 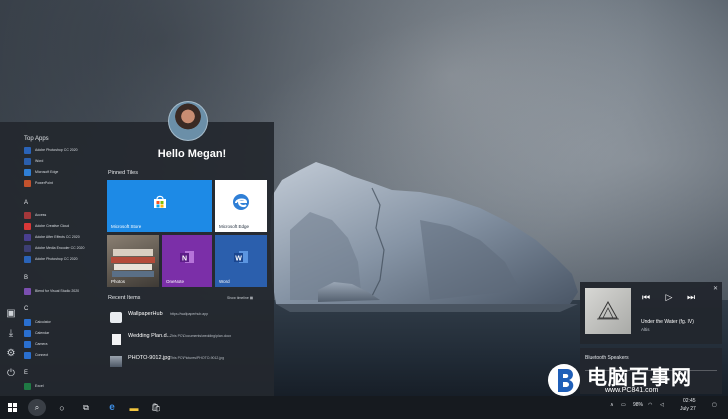 What do you see at coordinates (650, 405) in the screenshot?
I see `wifi-icon: ◠` at bounding box center [650, 405].